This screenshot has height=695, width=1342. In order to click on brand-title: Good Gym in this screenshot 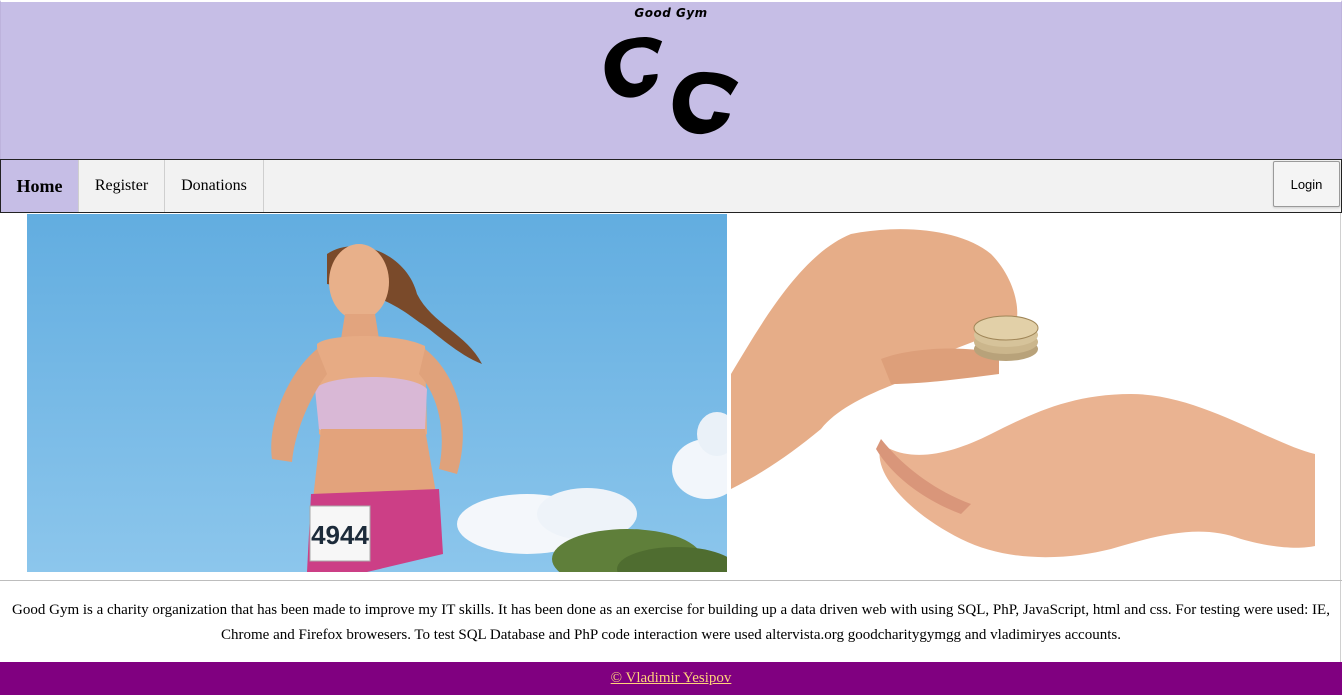, I will do `click(671, 13)`.